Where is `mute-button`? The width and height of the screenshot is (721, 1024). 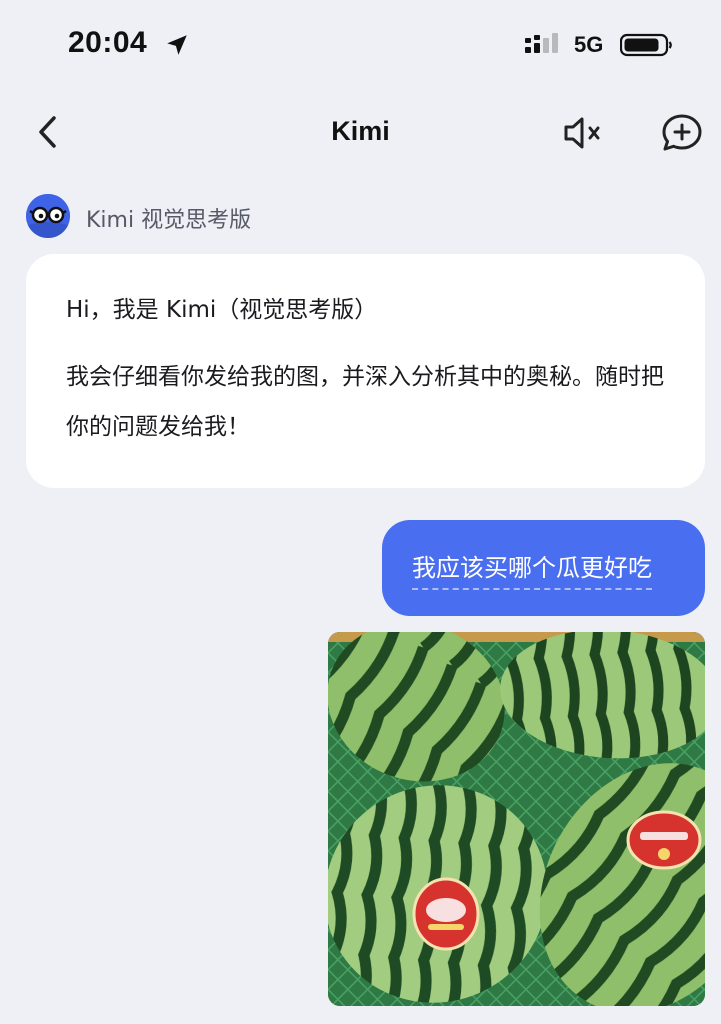 mute-button is located at coordinates (583, 133).